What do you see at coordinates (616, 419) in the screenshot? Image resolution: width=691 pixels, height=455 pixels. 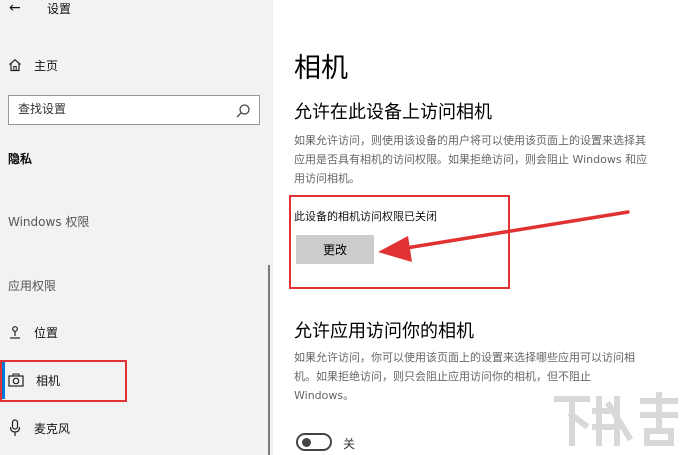 I see `watermark-logo-icon` at bounding box center [616, 419].